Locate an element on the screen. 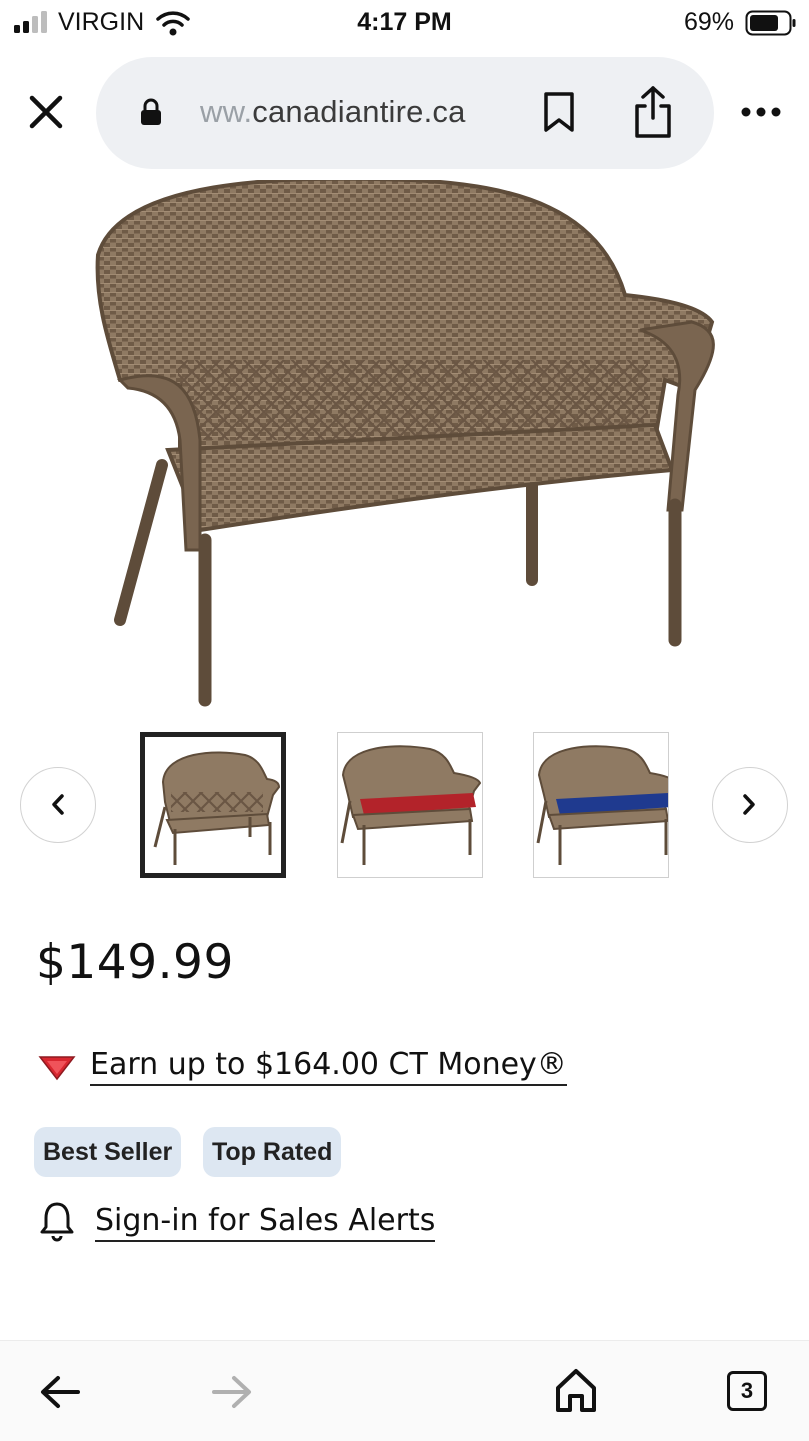 The height and width of the screenshot is (1441, 809). arrow-left-icon is located at coordinates (60, 1392).